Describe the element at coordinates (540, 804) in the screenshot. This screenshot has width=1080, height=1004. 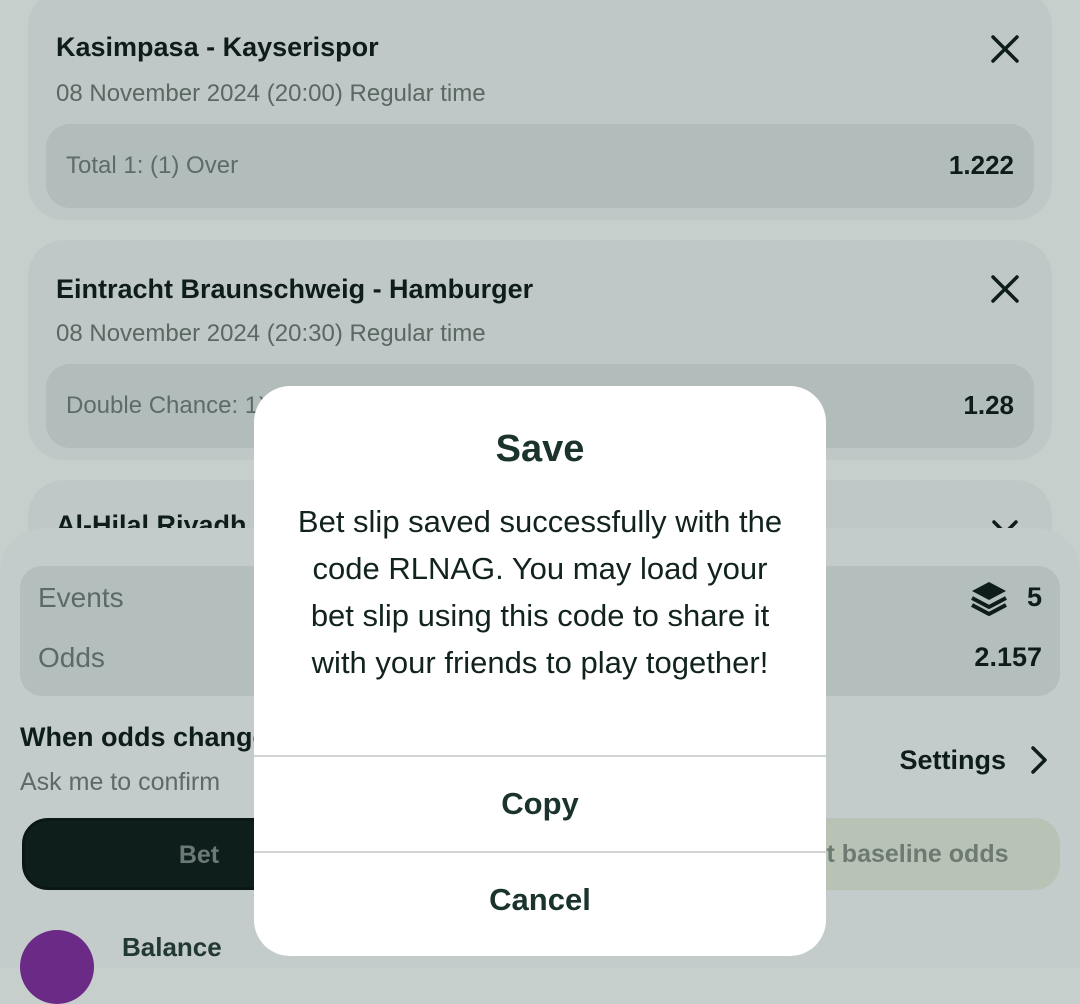
I see `copy-button: Copy` at that location.